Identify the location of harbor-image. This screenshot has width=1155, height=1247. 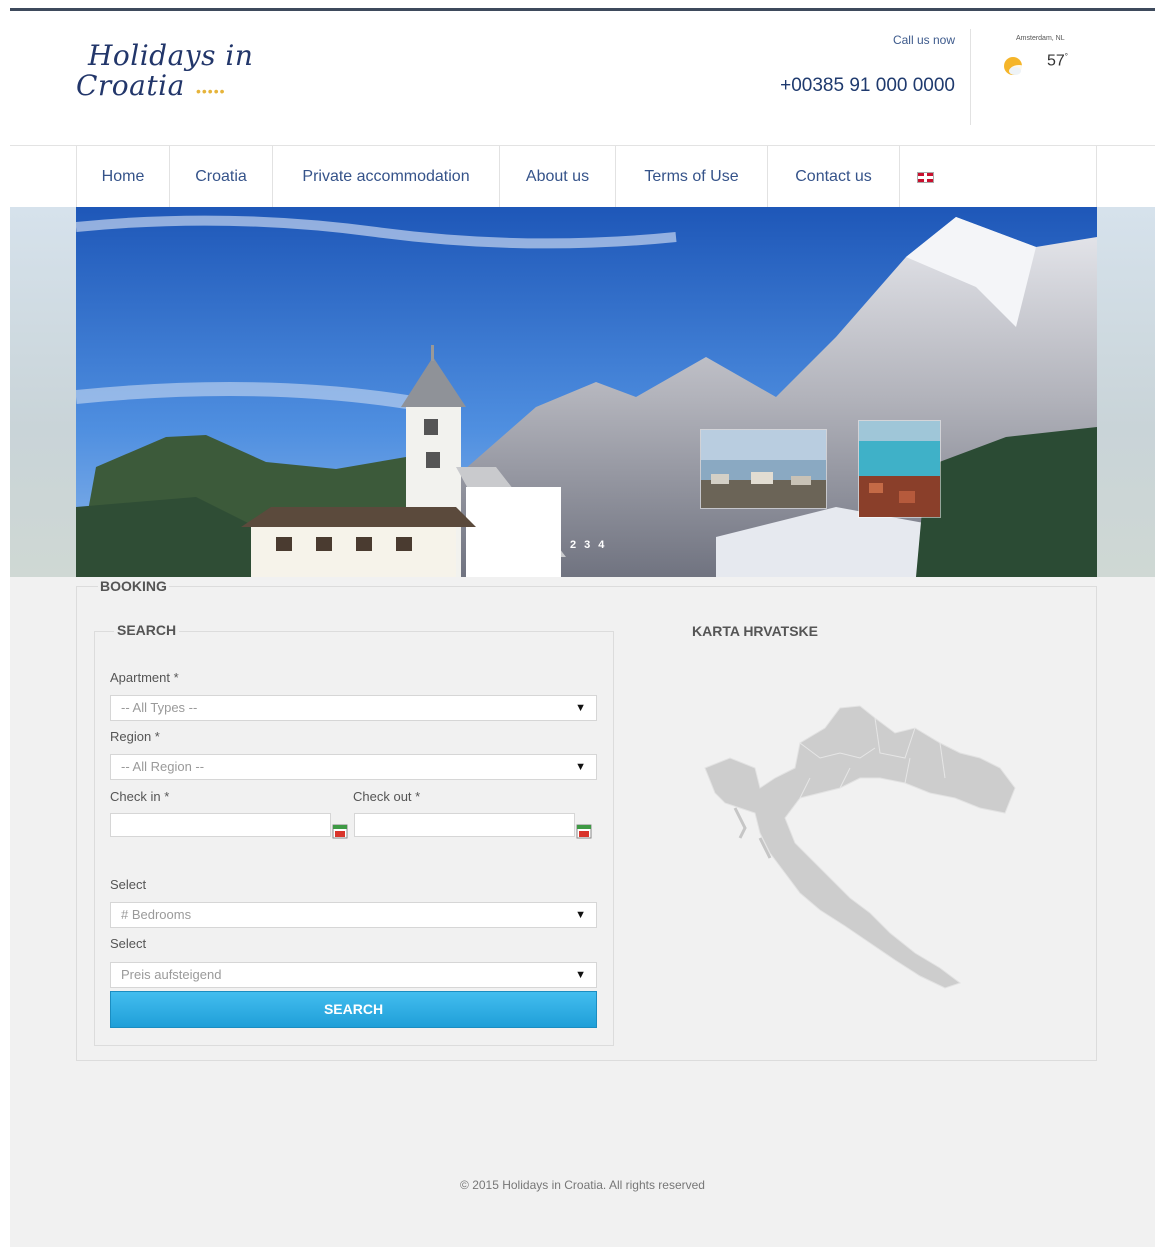
(763, 469).